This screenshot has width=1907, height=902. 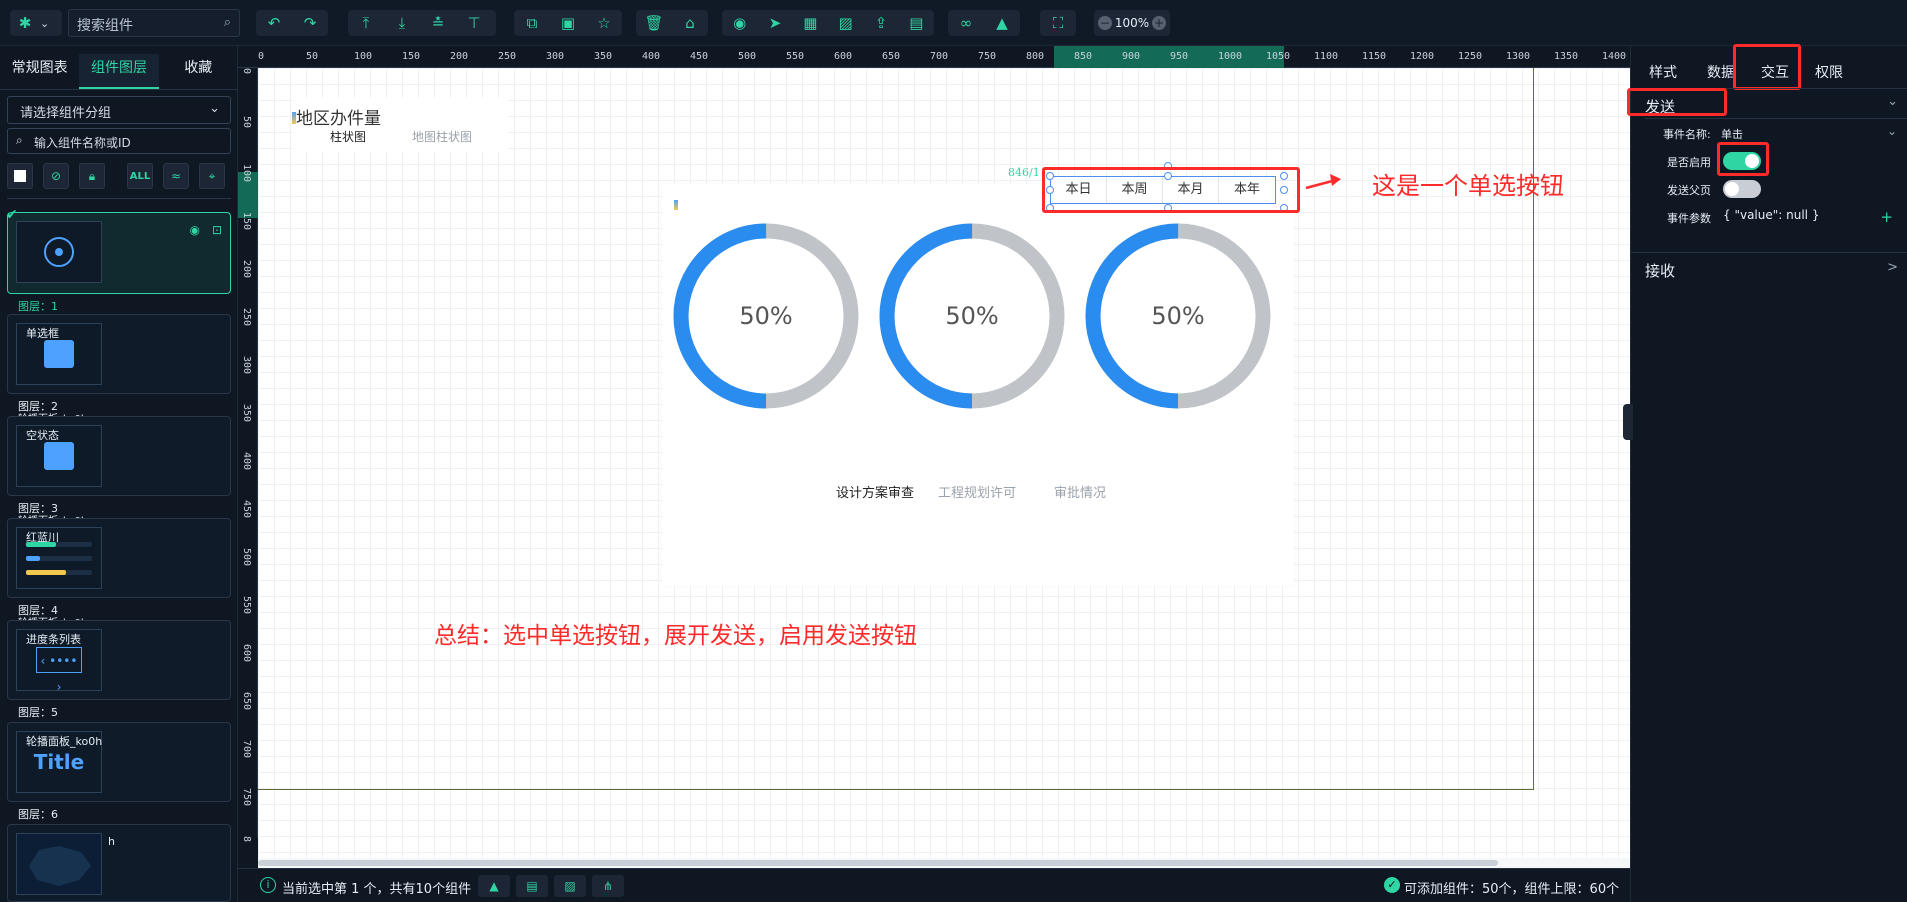 What do you see at coordinates (140, 176) in the screenshot?
I see `filter-all-button: ALL` at bounding box center [140, 176].